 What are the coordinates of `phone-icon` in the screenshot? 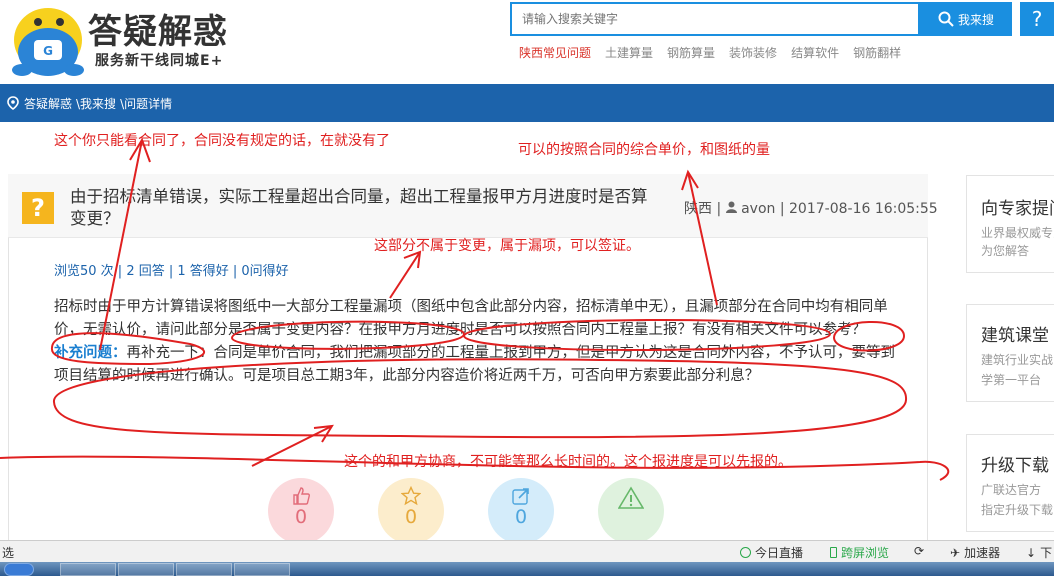 It's located at (833, 552).